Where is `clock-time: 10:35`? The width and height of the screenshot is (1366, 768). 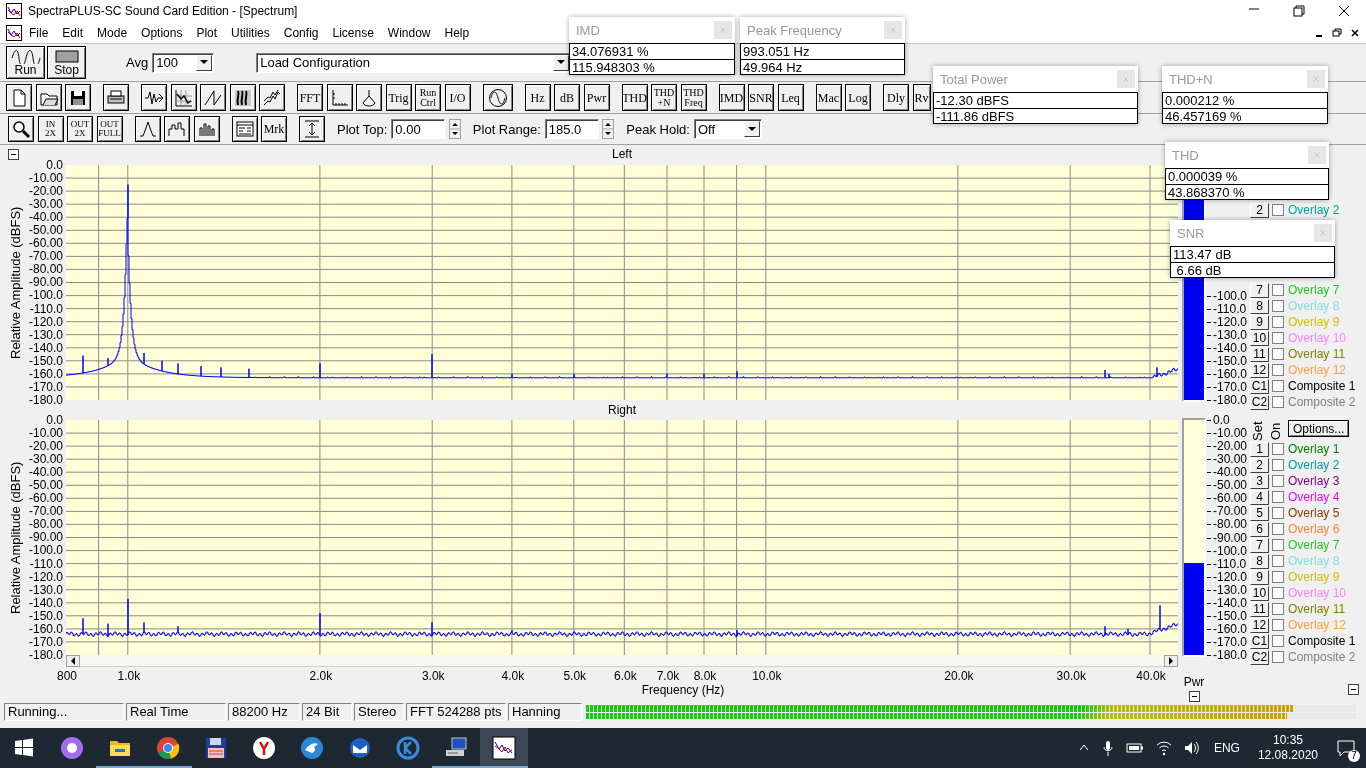 clock-time: 10:35 is located at coordinates (1287, 740).